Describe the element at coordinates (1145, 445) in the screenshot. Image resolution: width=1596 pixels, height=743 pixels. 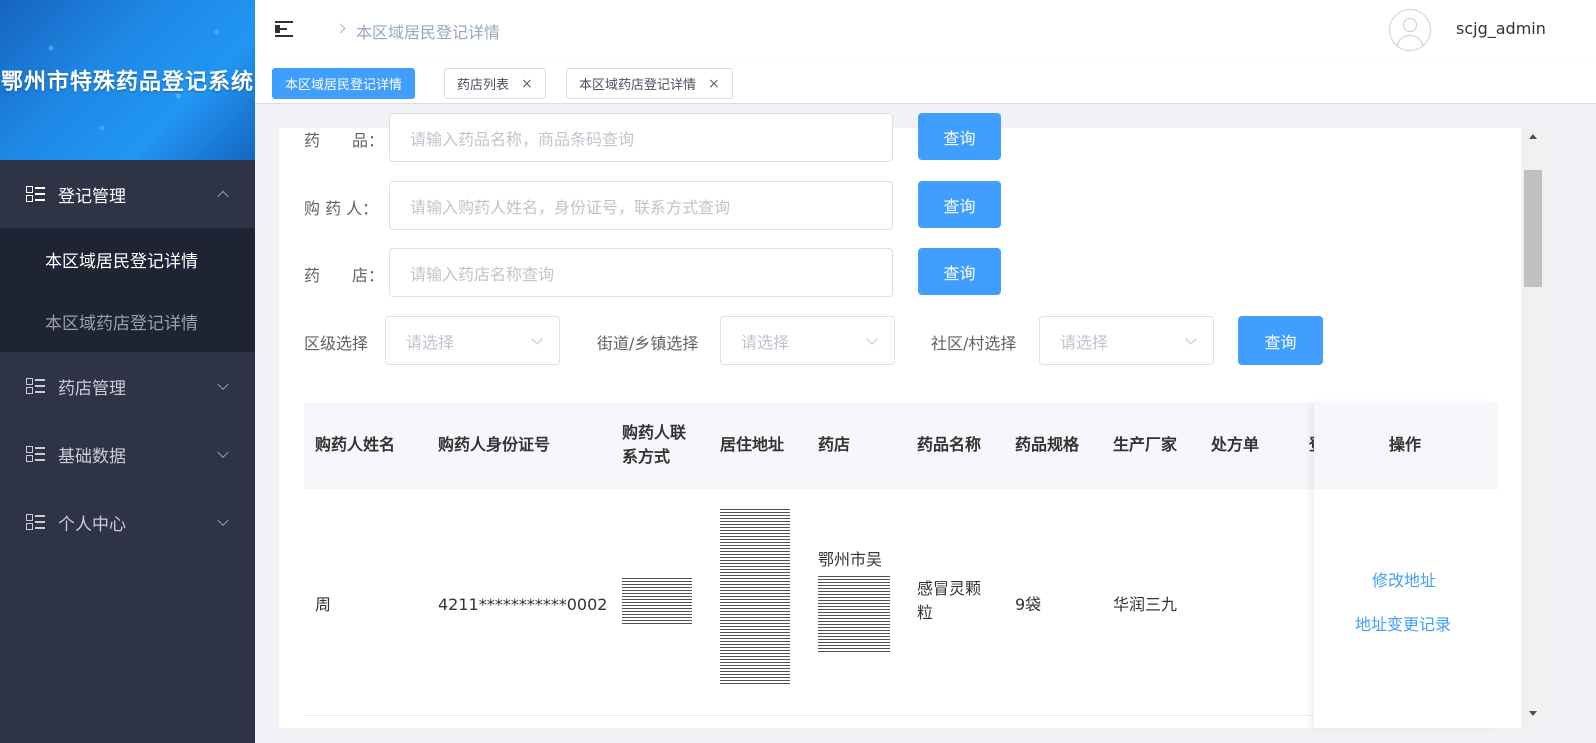
I see `column-header: 生产厂家` at that location.